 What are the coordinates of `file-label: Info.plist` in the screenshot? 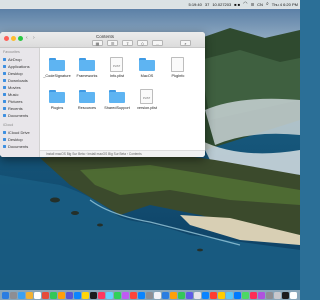 It's located at (117, 76).